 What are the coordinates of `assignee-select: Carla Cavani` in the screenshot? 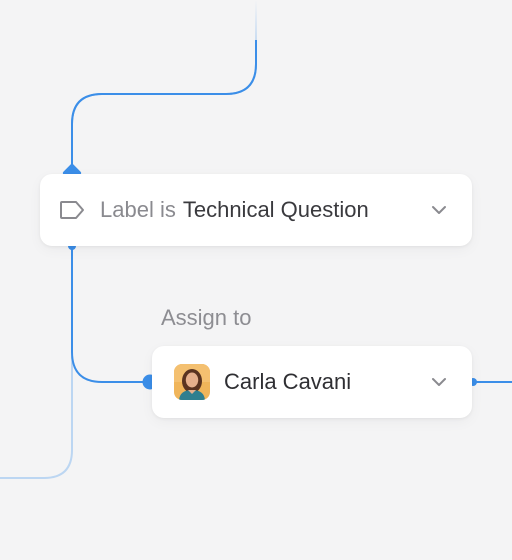 It's located at (312, 382).